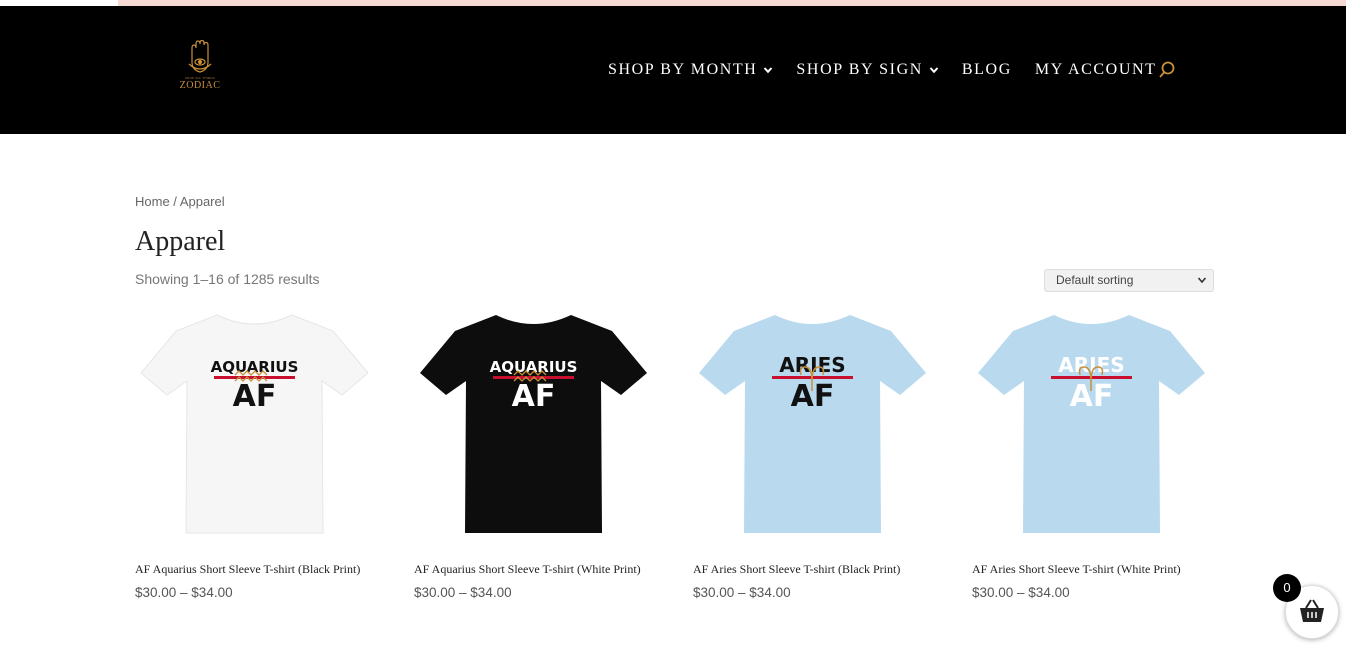 This screenshot has width=1346, height=662. Describe the element at coordinates (1287, 588) in the screenshot. I see `cart-count-badge: 0` at that location.